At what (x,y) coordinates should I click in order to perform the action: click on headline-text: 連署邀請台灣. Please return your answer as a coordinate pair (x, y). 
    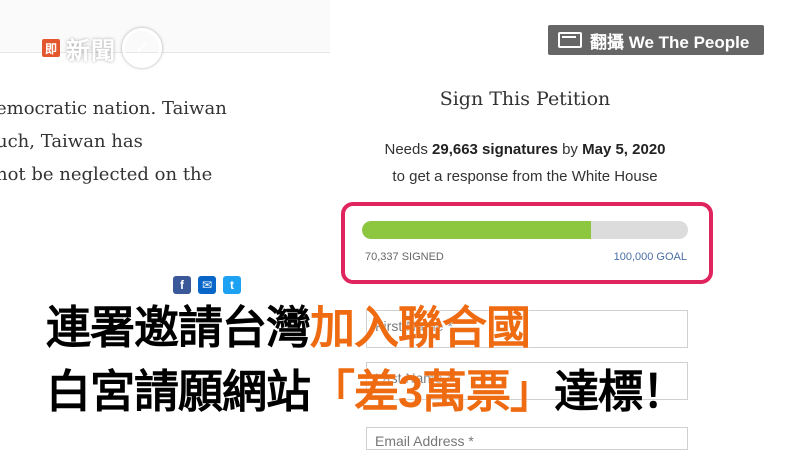
    Looking at the image, I should click on (178, 327).